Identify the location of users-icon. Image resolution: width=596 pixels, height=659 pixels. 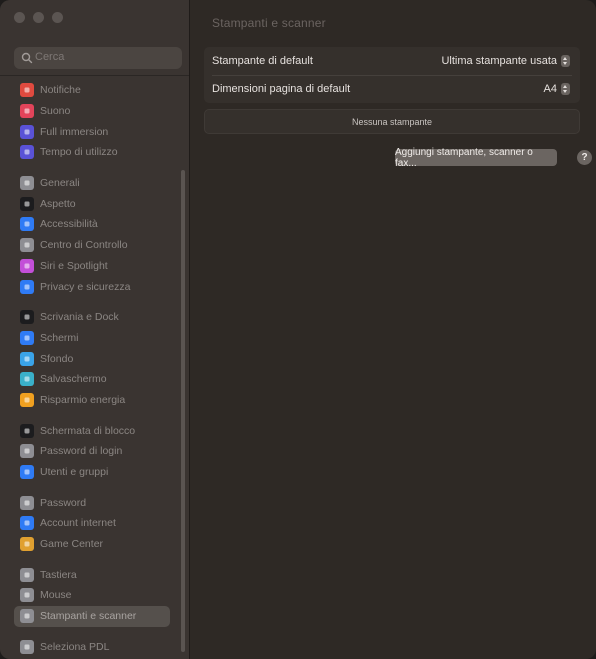
(27, 472).